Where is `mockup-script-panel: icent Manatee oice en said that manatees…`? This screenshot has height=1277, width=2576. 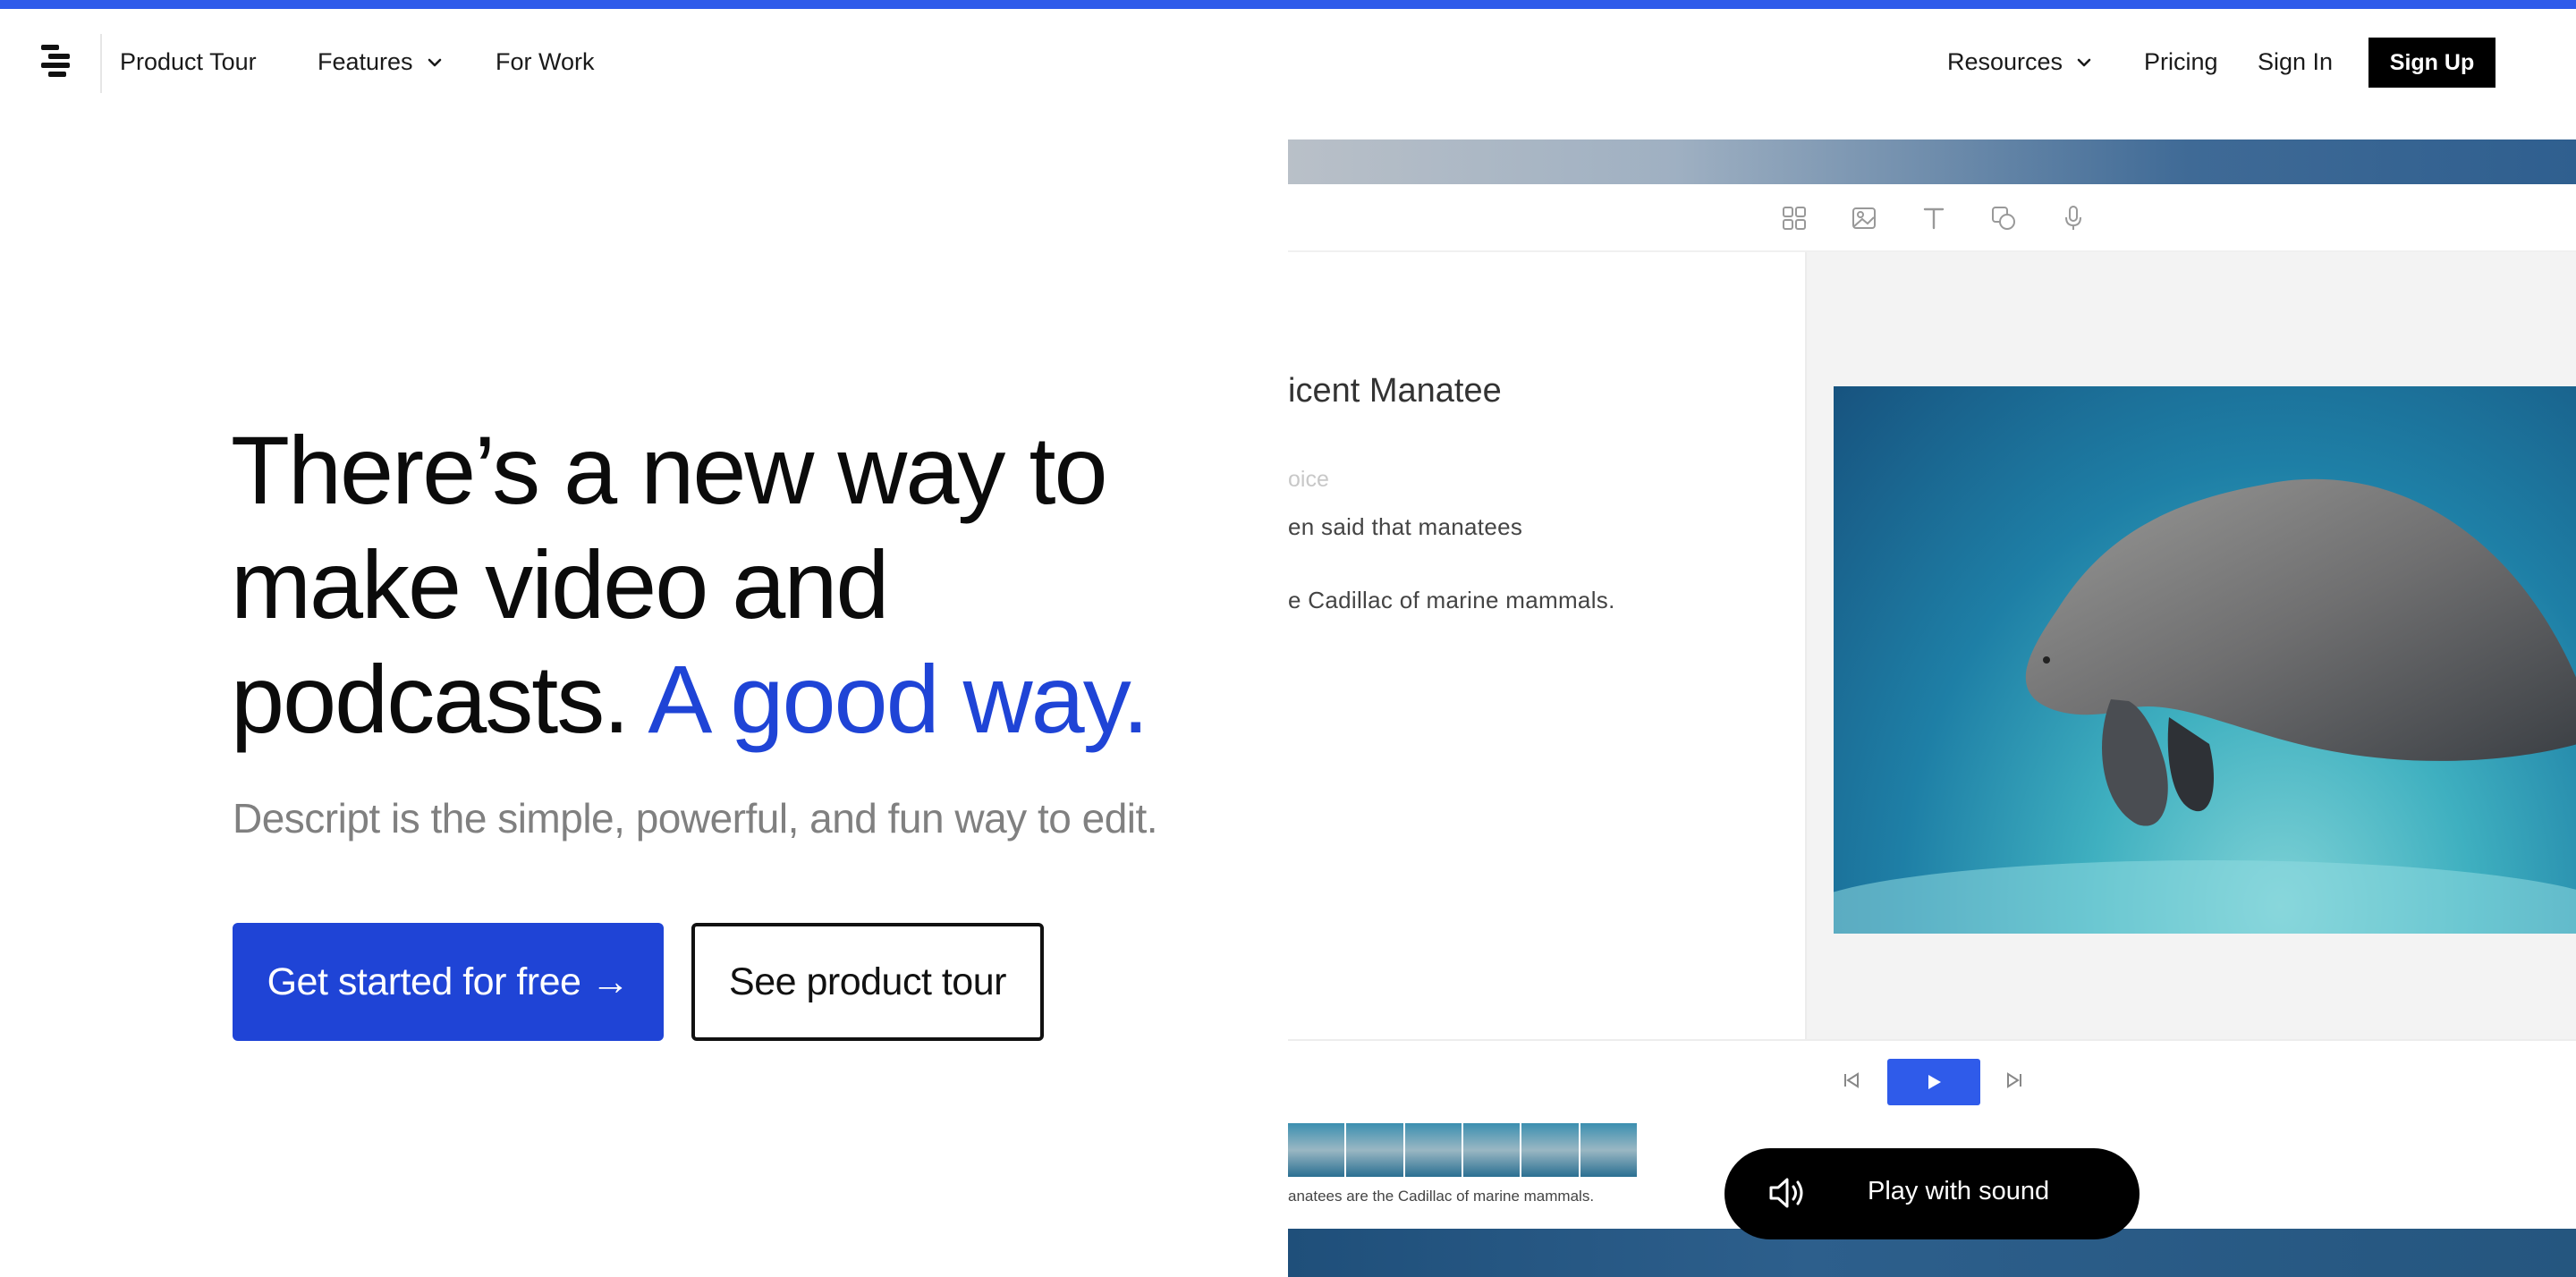 mockup-script-panel: icent Manatee oice en said that manatees… is located at coordinates (1546, 645).